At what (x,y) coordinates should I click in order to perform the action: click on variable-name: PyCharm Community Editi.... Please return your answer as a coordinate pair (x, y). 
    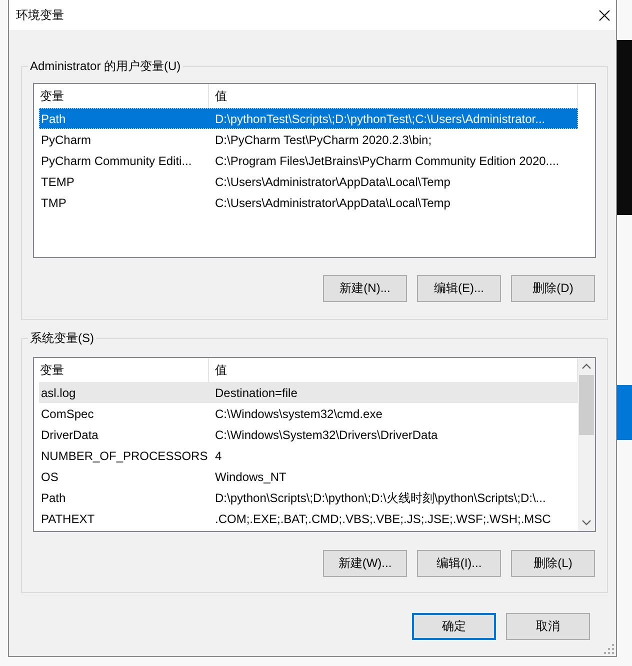
    Looking at the image, I should click on (116, 160).